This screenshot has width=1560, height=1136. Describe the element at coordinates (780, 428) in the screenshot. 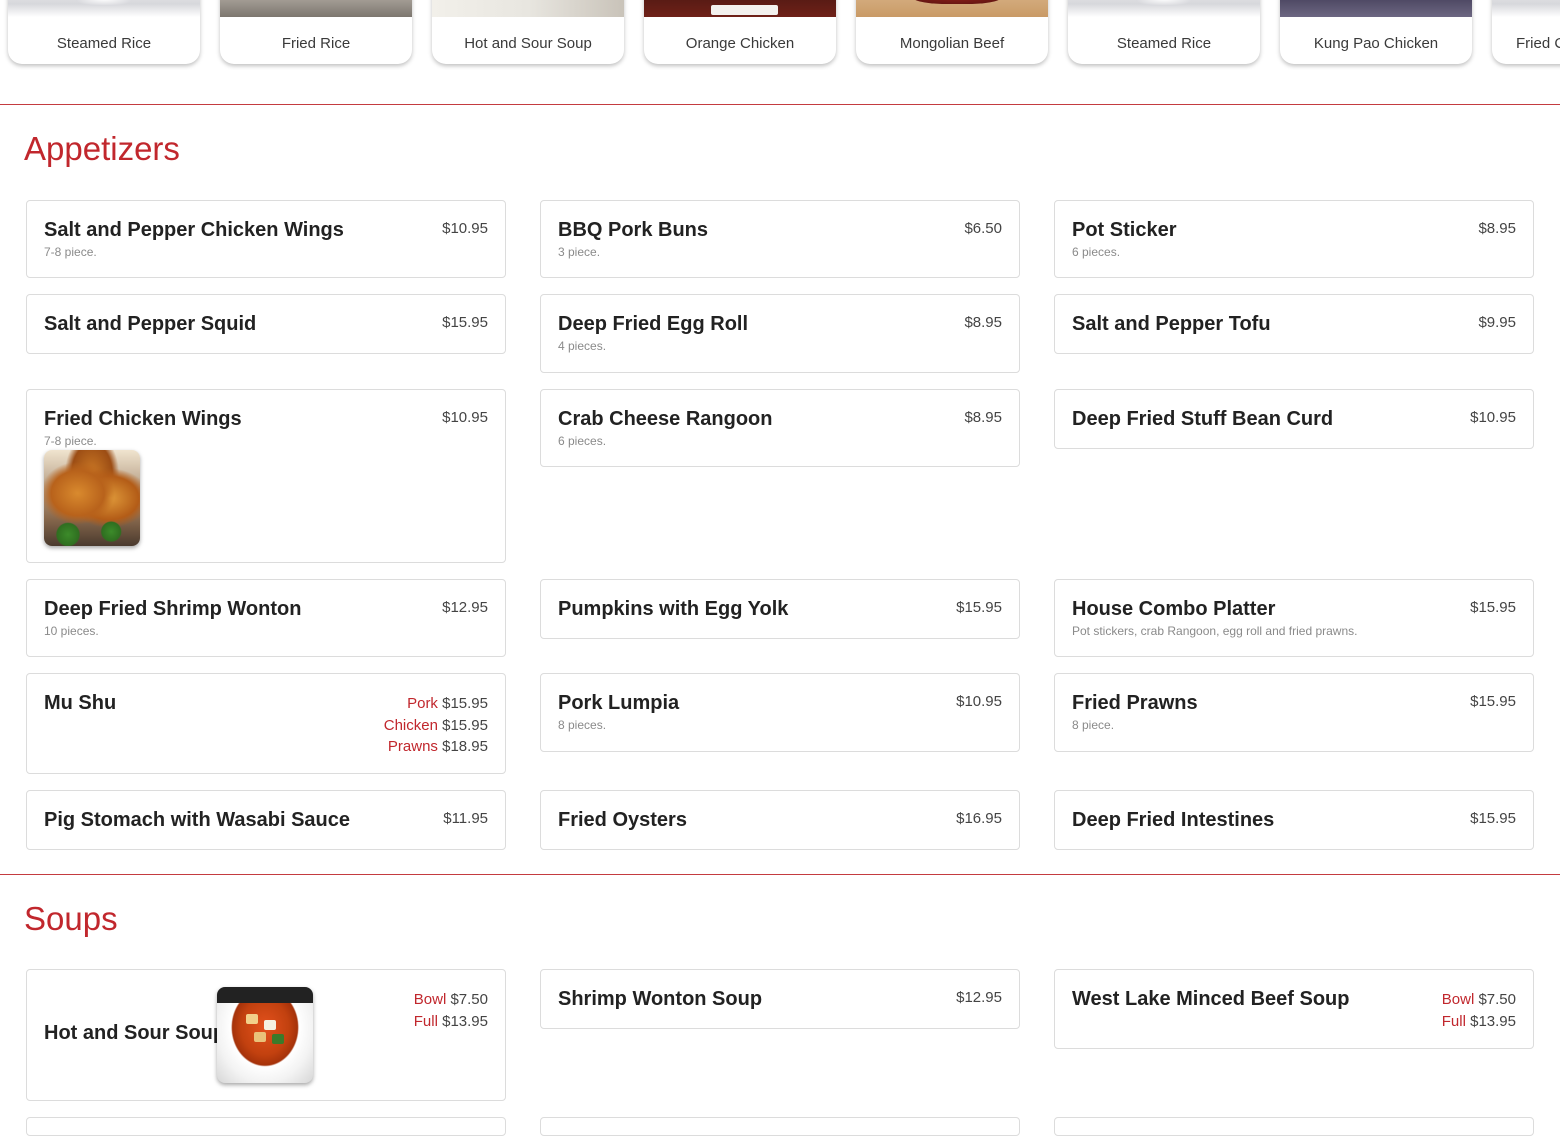

I see `menu-item: Crab Cheese Rangoon 6 pieces. $8.95` at that location.